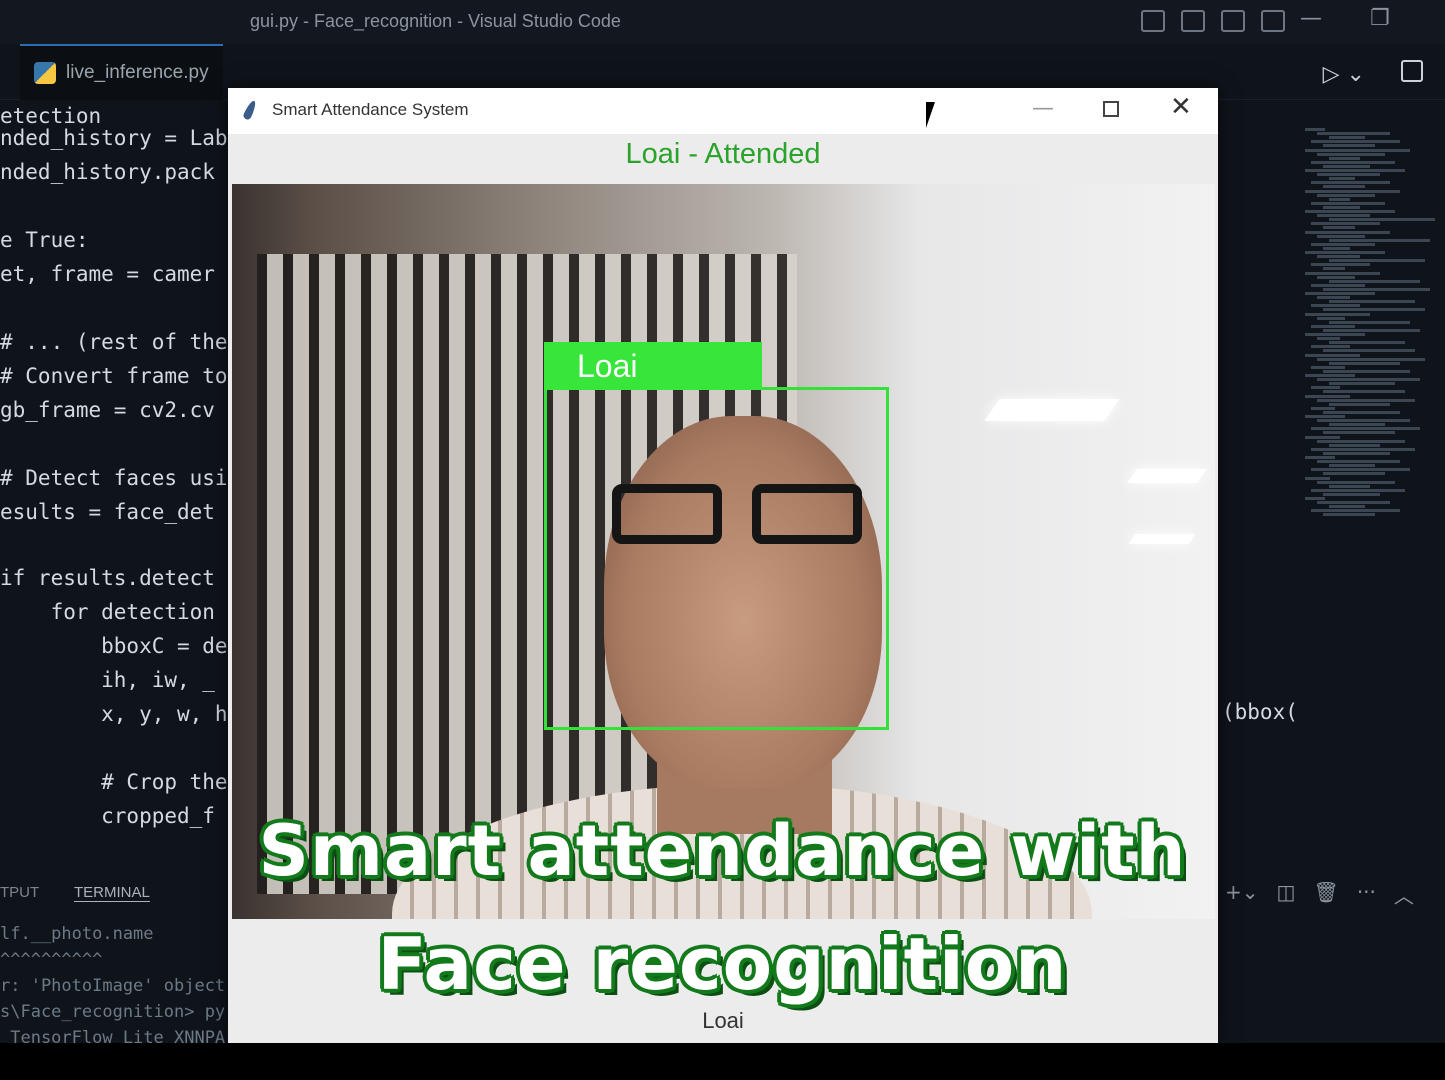  What do you see at coordinates (114, 714) in the screenshot?
I see `code-line: x, y, w, h` at bounding box center [114, 714].